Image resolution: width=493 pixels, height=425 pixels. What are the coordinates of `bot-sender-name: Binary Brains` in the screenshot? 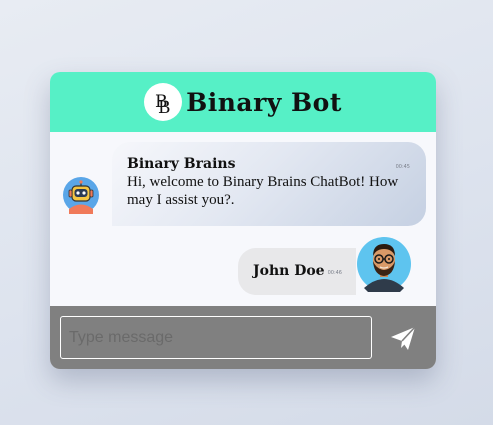 It's located at (181, 164).